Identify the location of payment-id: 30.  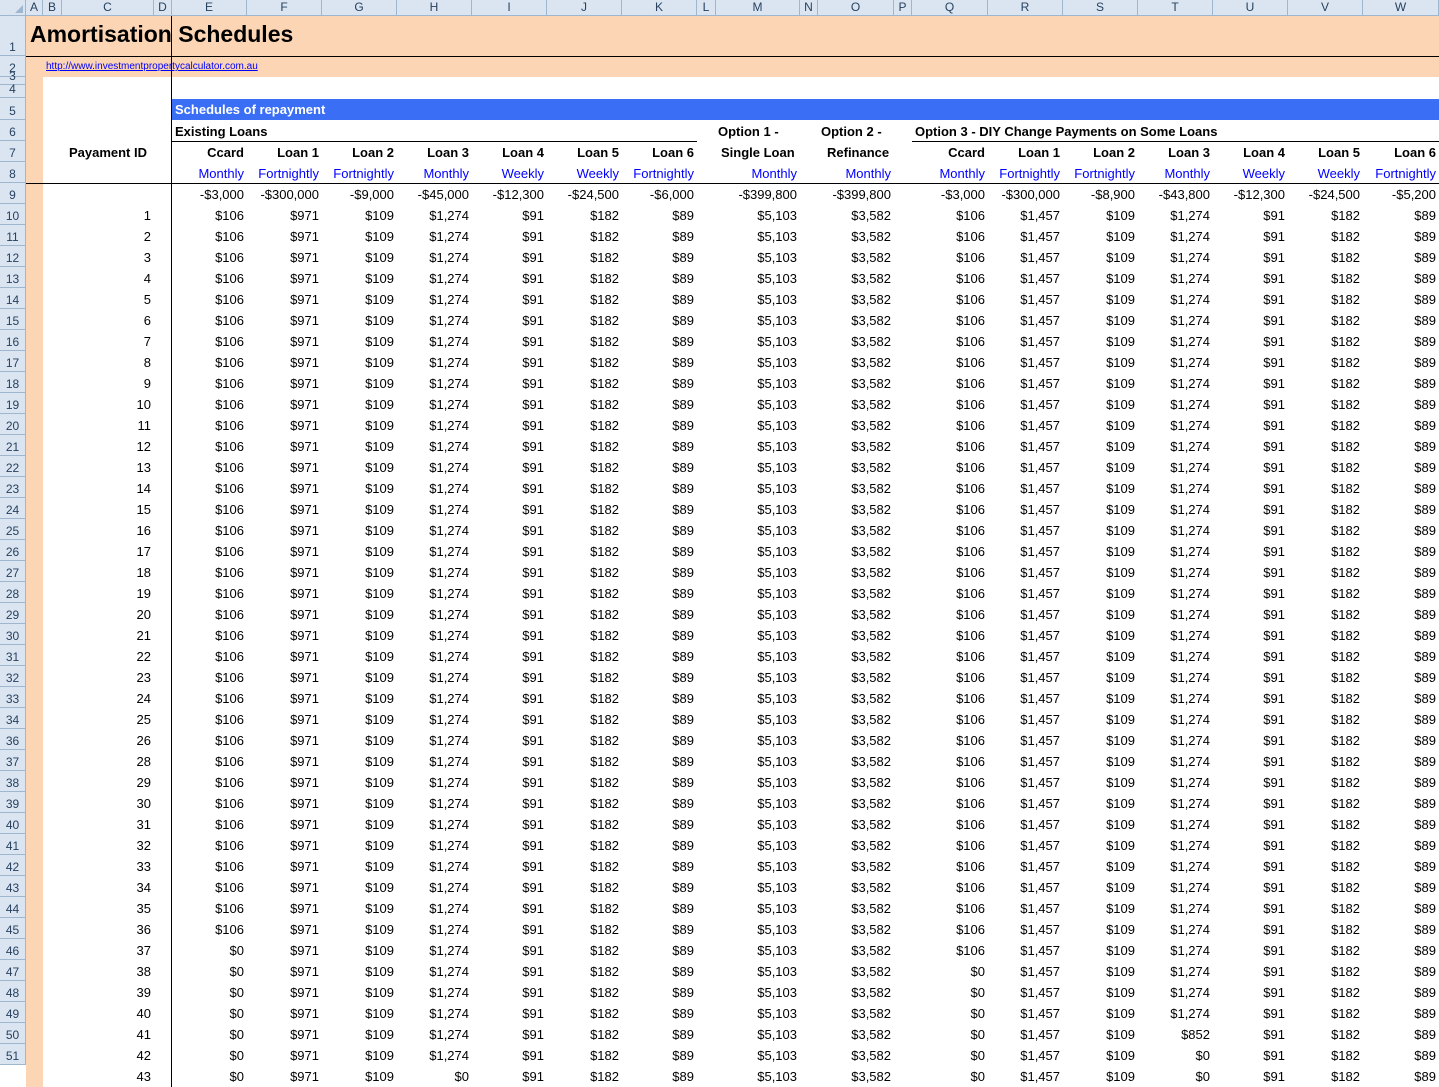
(108, 803).